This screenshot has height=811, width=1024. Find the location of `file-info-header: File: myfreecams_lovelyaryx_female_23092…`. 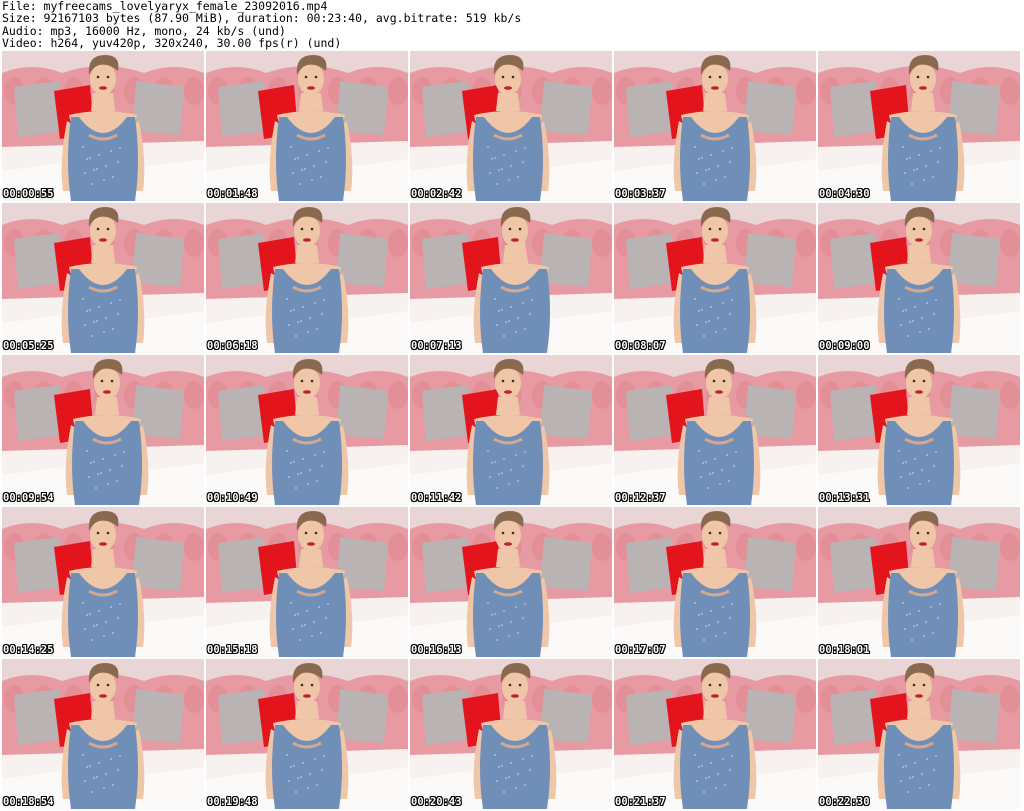

file-info-header: File: myfreecams_lovelyaryx_female_23092… is located at coordinates (512, 25).